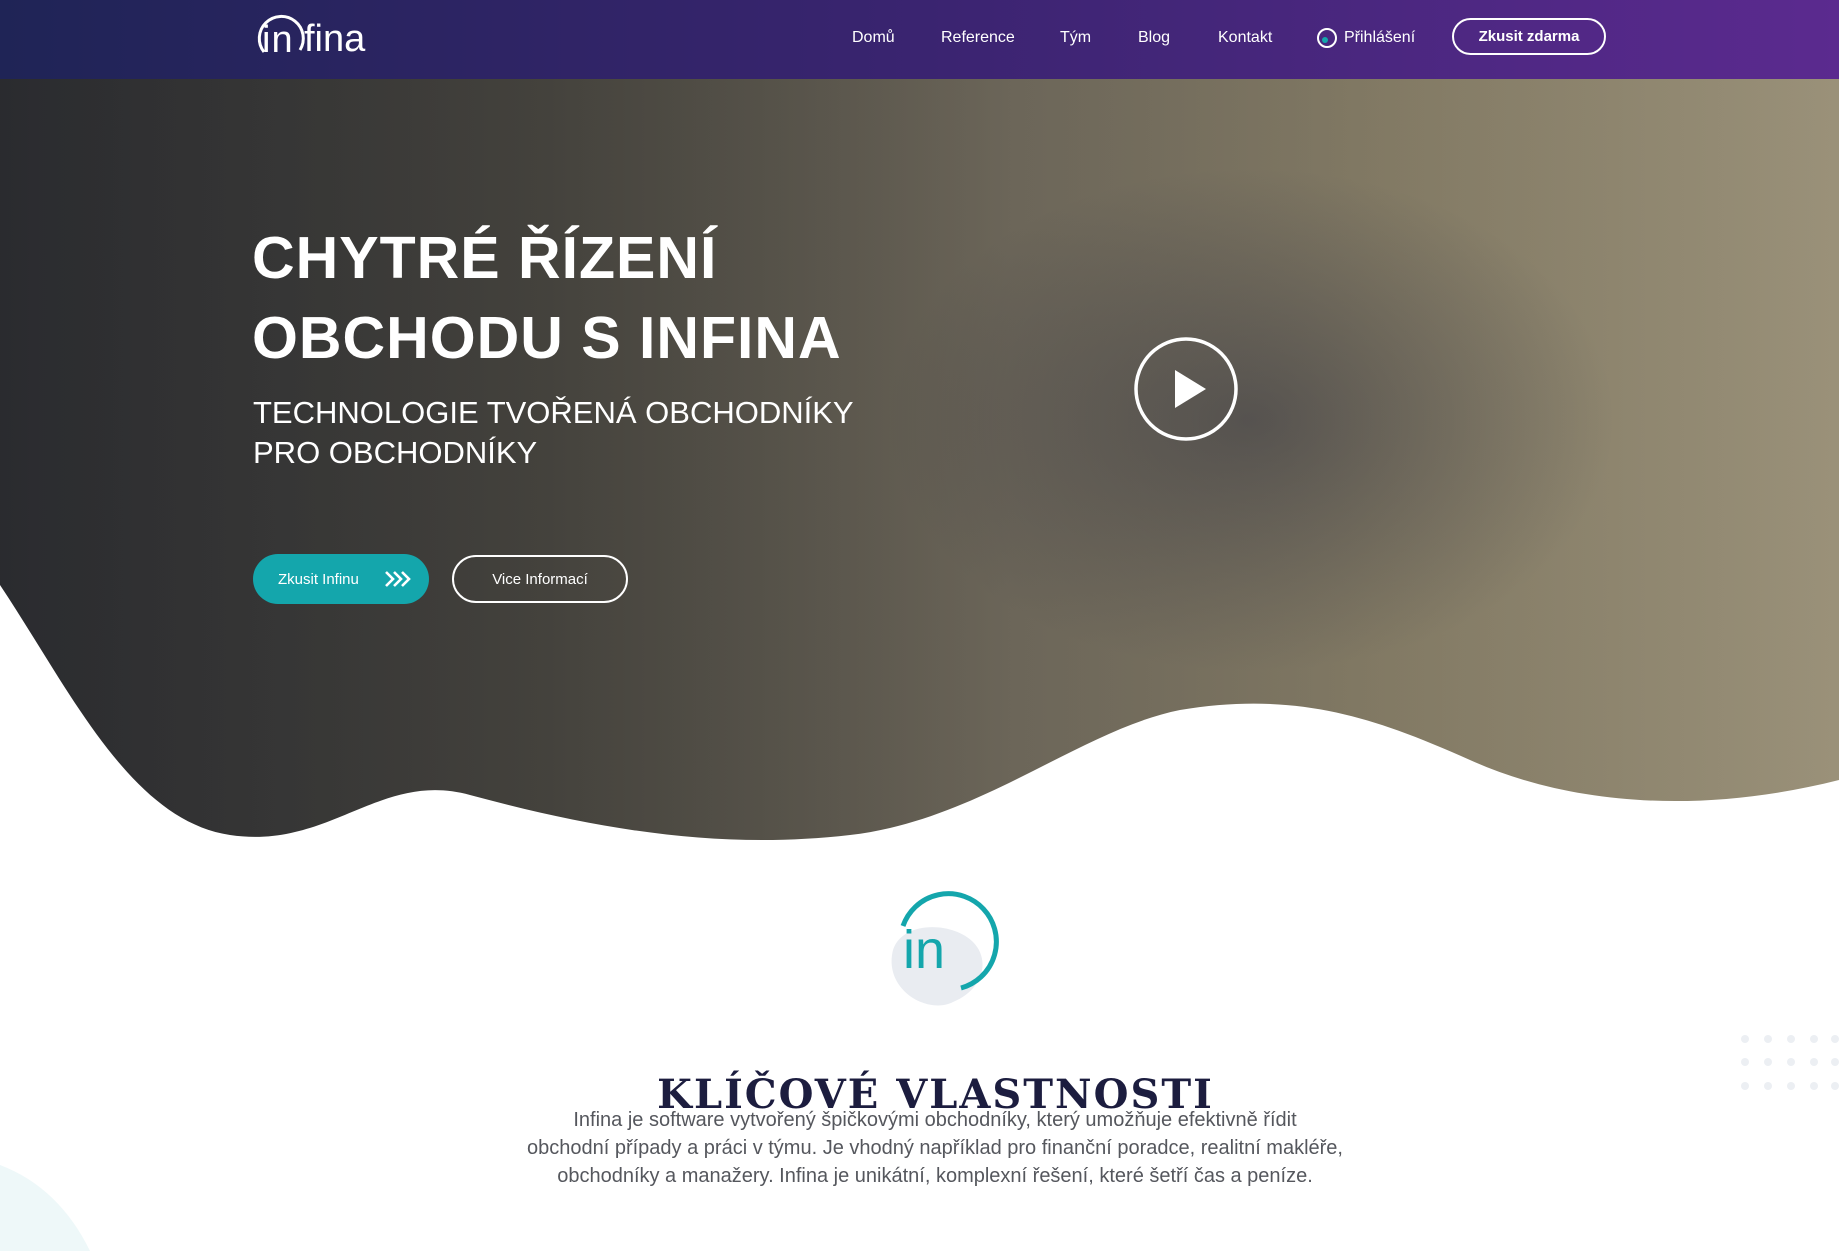 The width and height of the screenshot is (1839, 1251). Describe the element at coordinates (1790, 1062) in the screenshot. I see `decorative-dots` at that location.